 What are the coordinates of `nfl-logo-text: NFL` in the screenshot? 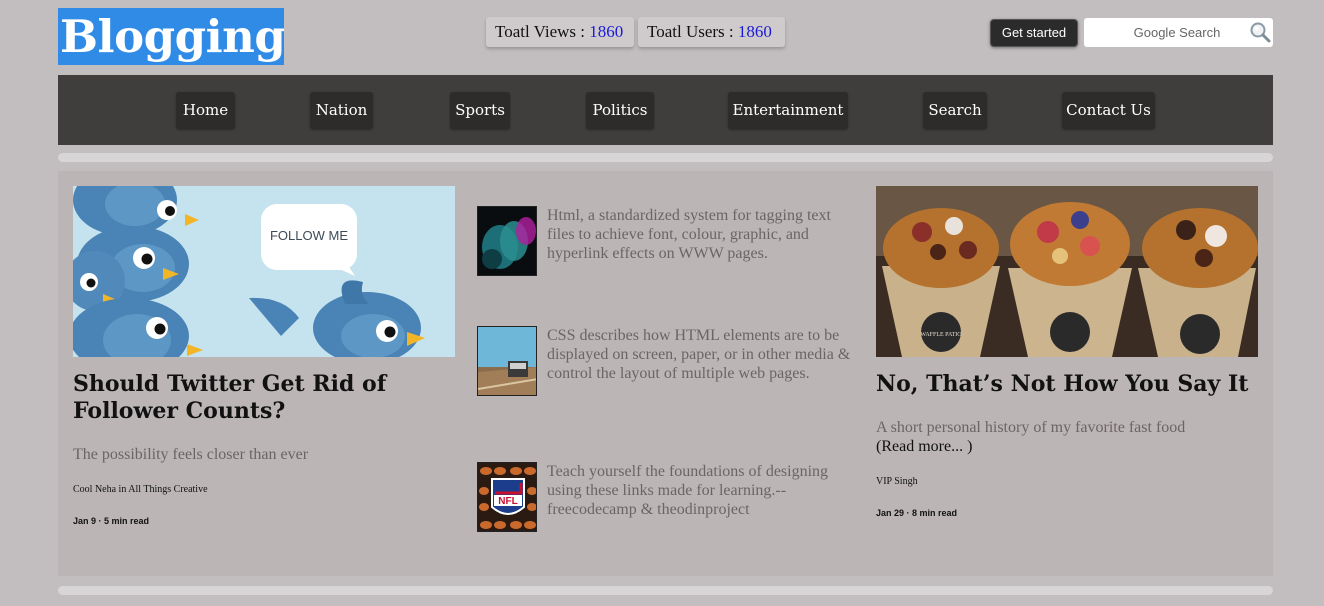 It's located at (507, 501).